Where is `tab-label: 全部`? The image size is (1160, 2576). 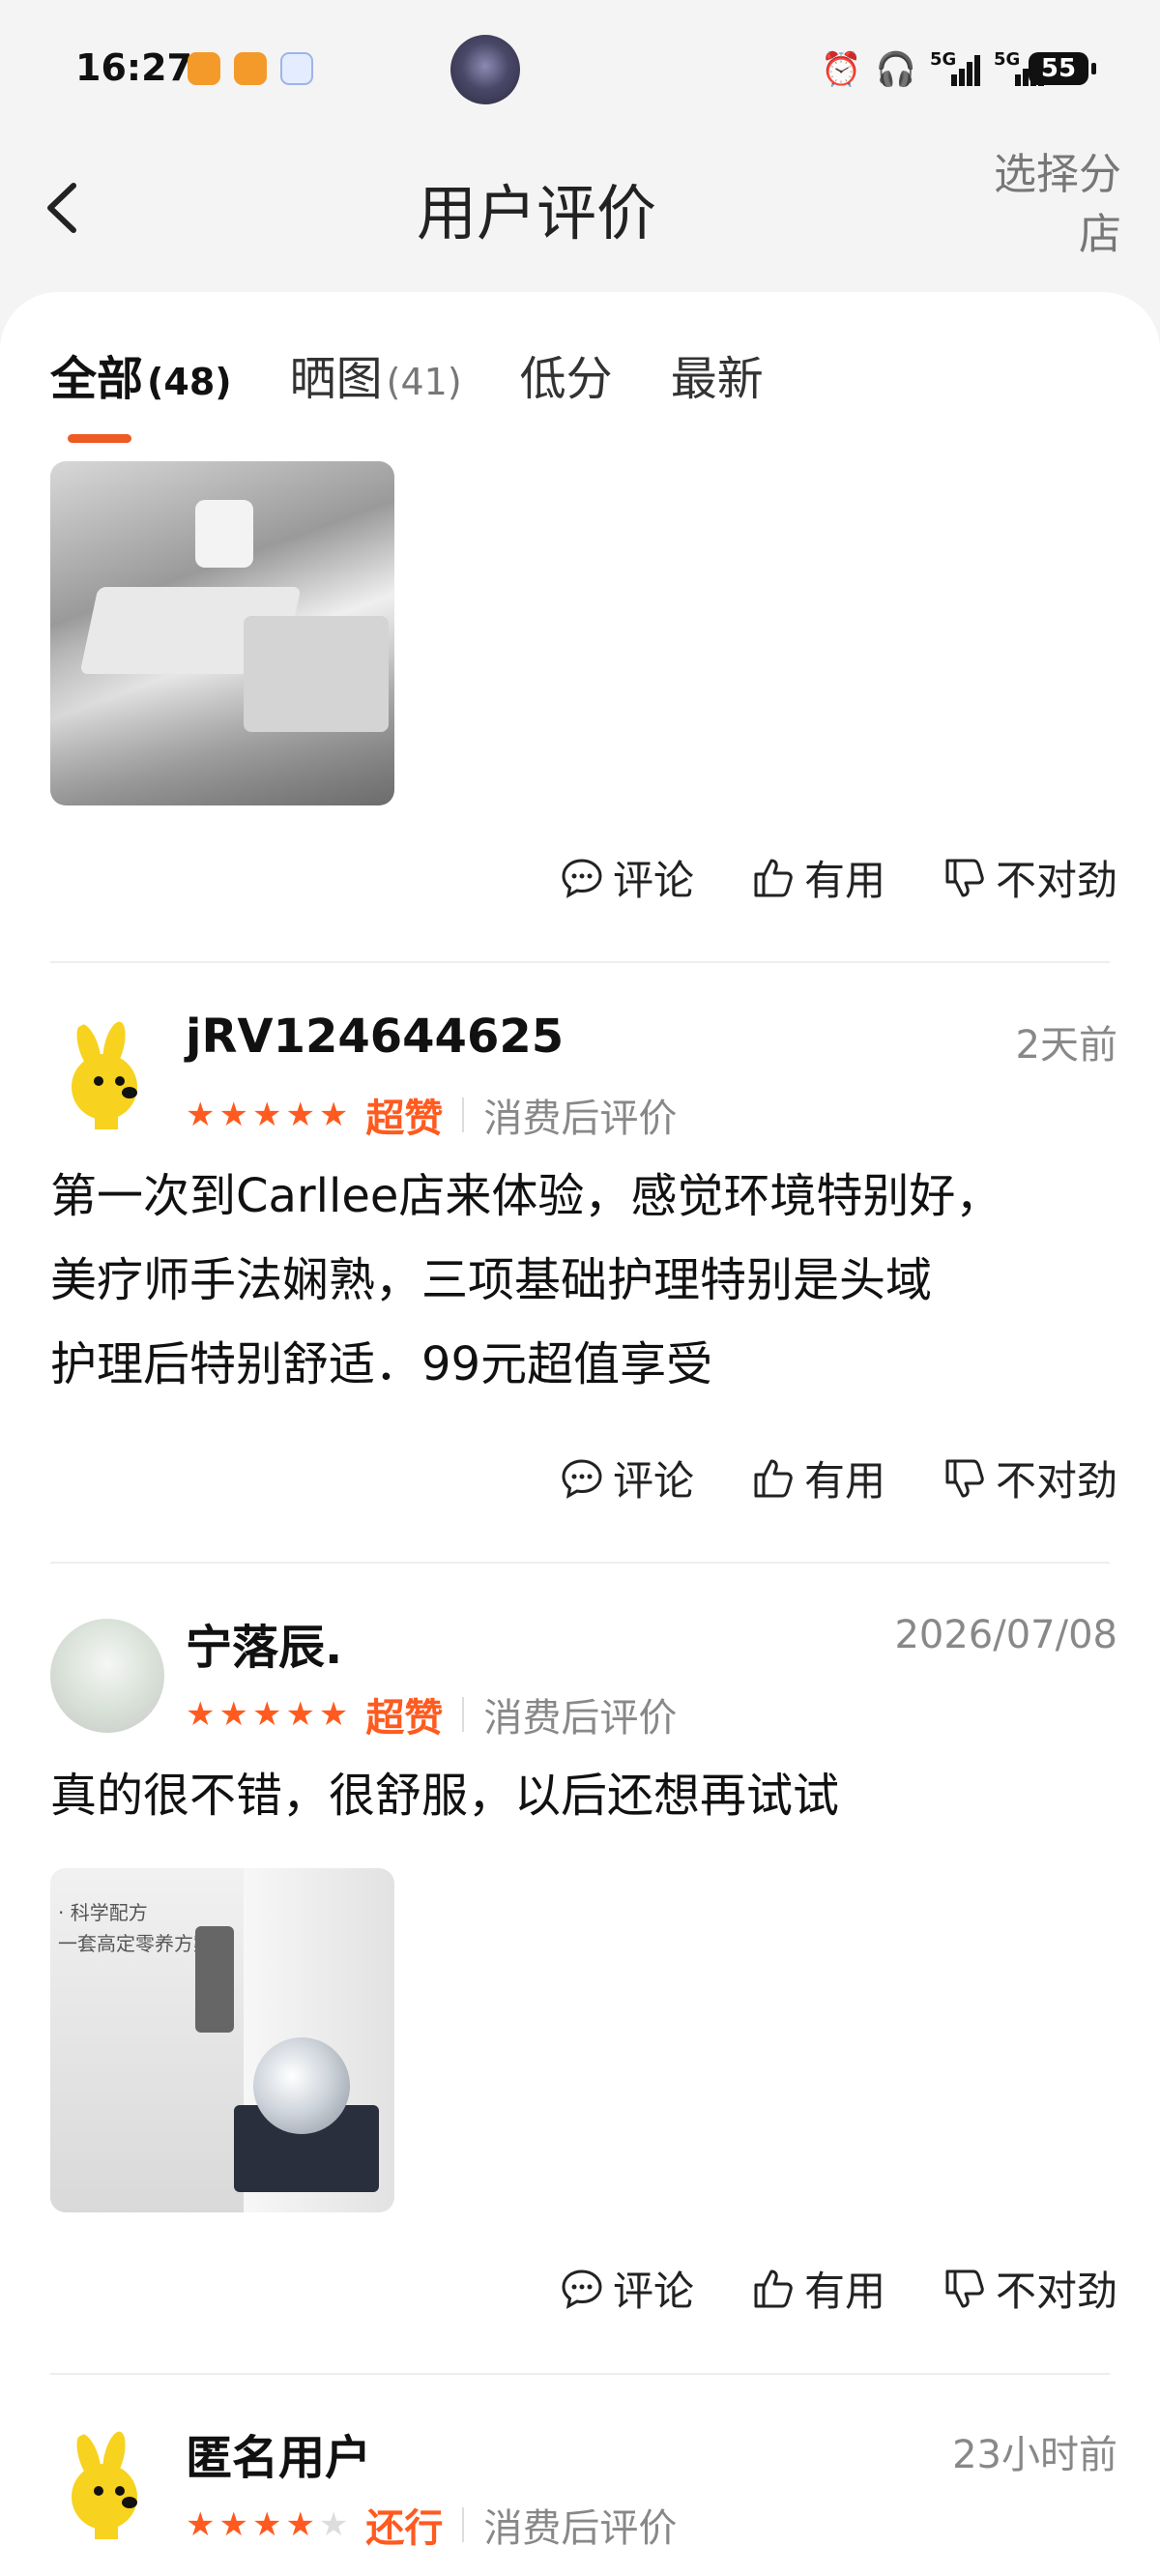 tab-label: 全部 is located at coordinates (97, 379).